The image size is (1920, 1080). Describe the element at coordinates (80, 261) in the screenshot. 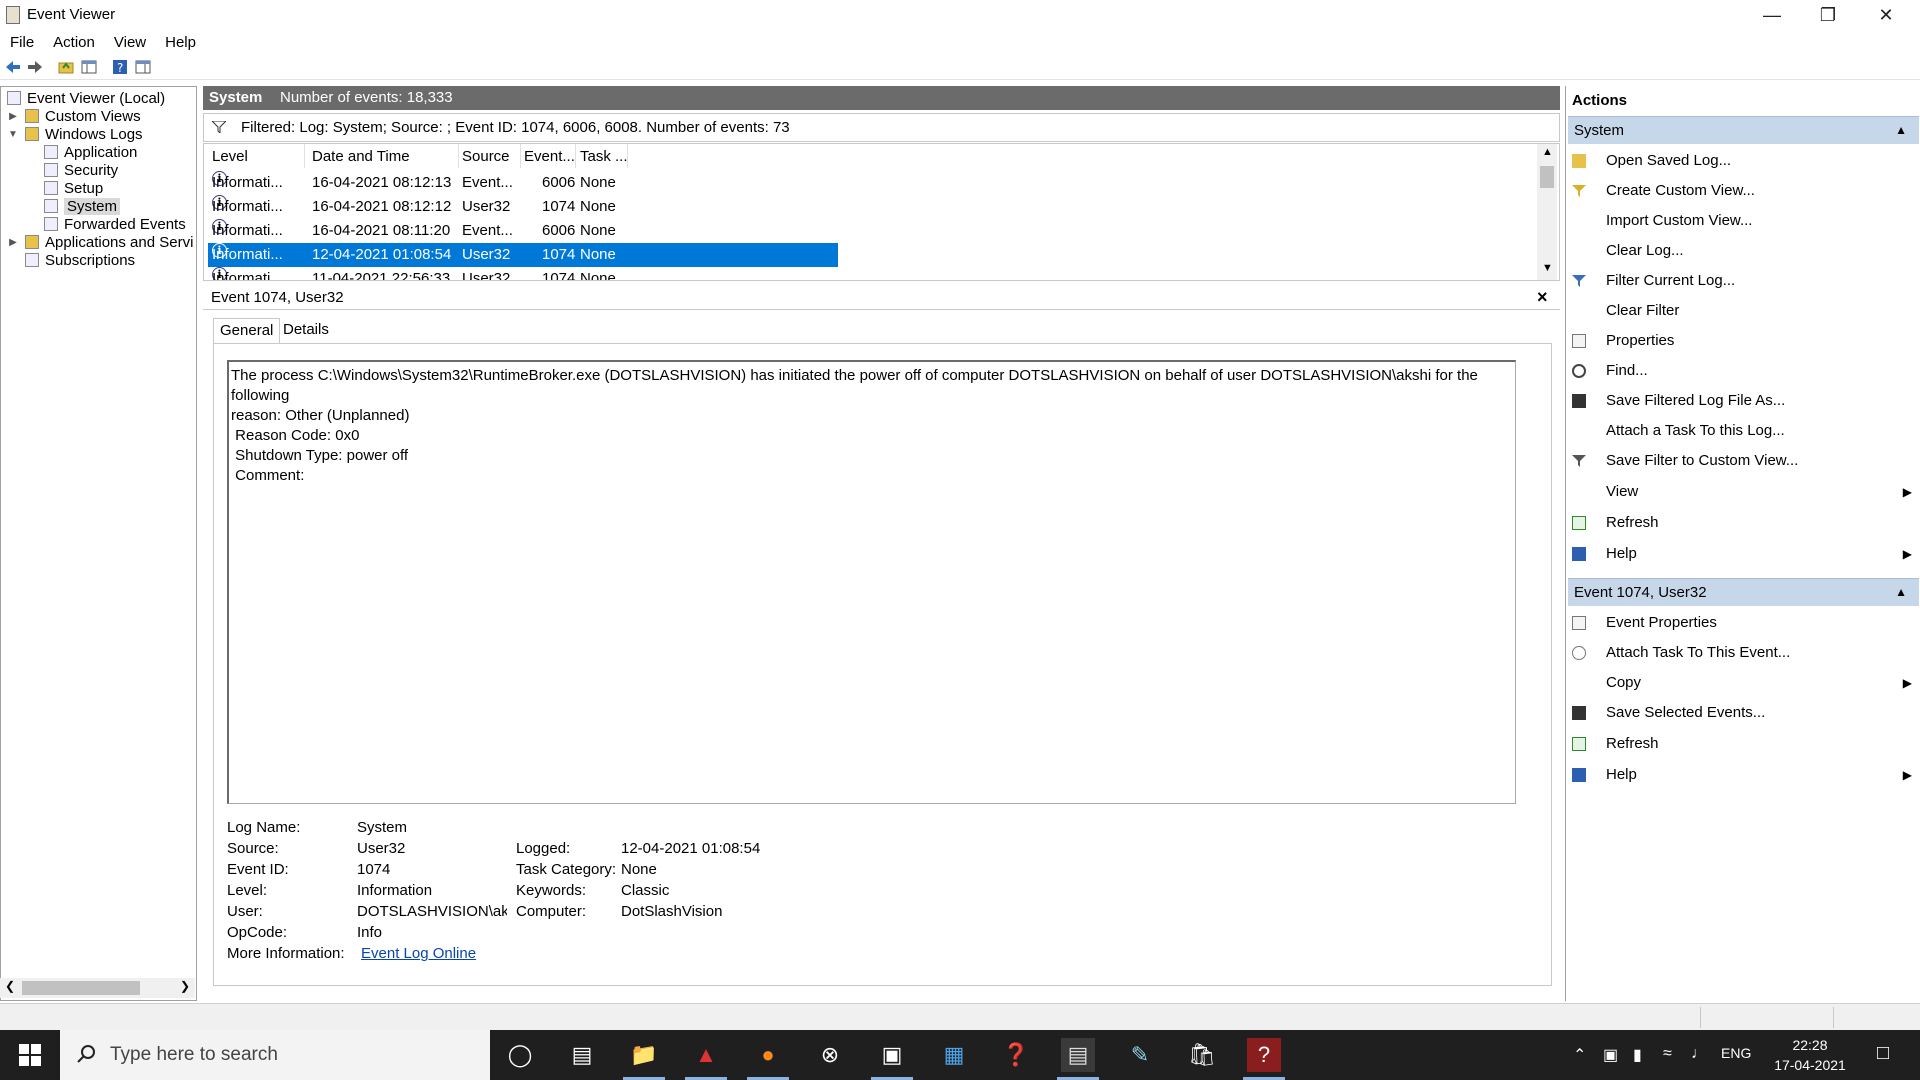

I see `tree-item-subscriptions: Subscriptions` at that location.